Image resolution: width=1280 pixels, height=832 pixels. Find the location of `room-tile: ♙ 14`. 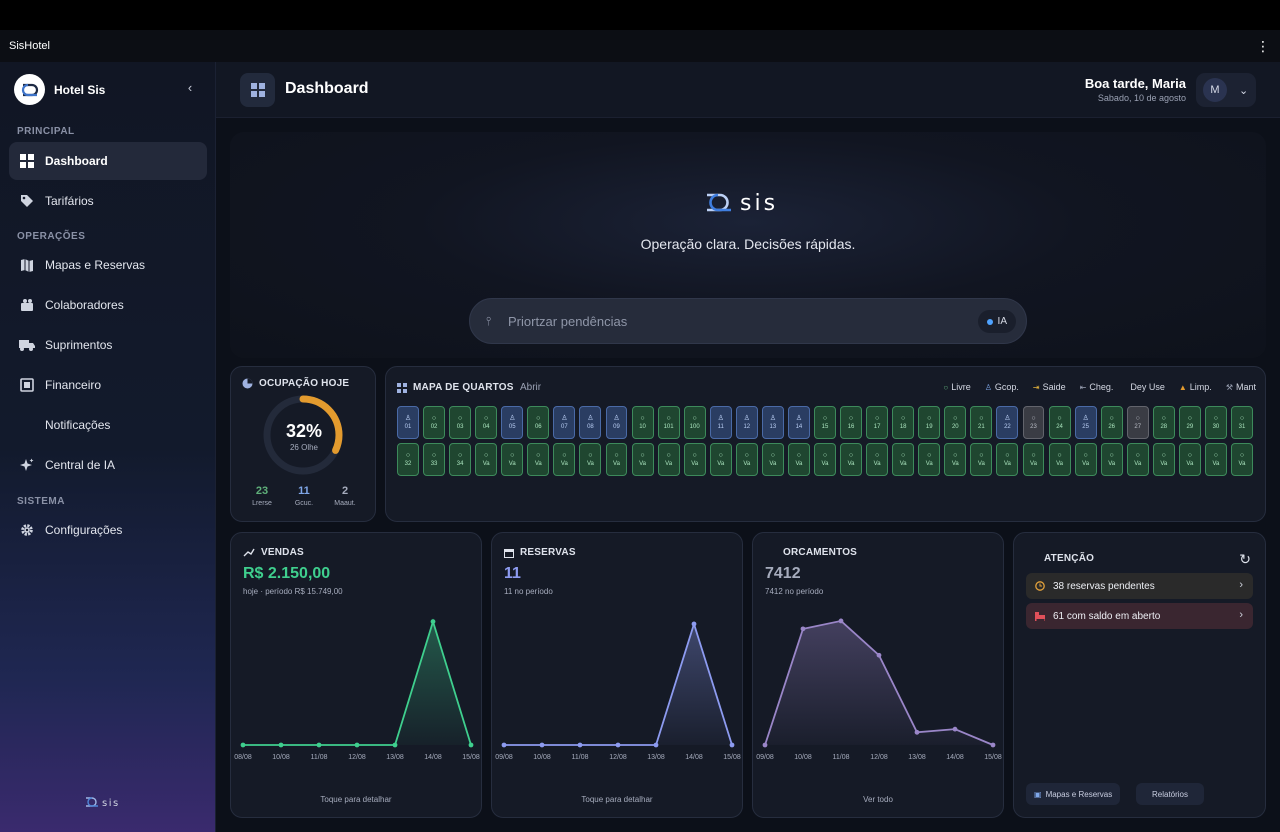

room-tile: ♙ 14 is located at coordinates (798, 422).